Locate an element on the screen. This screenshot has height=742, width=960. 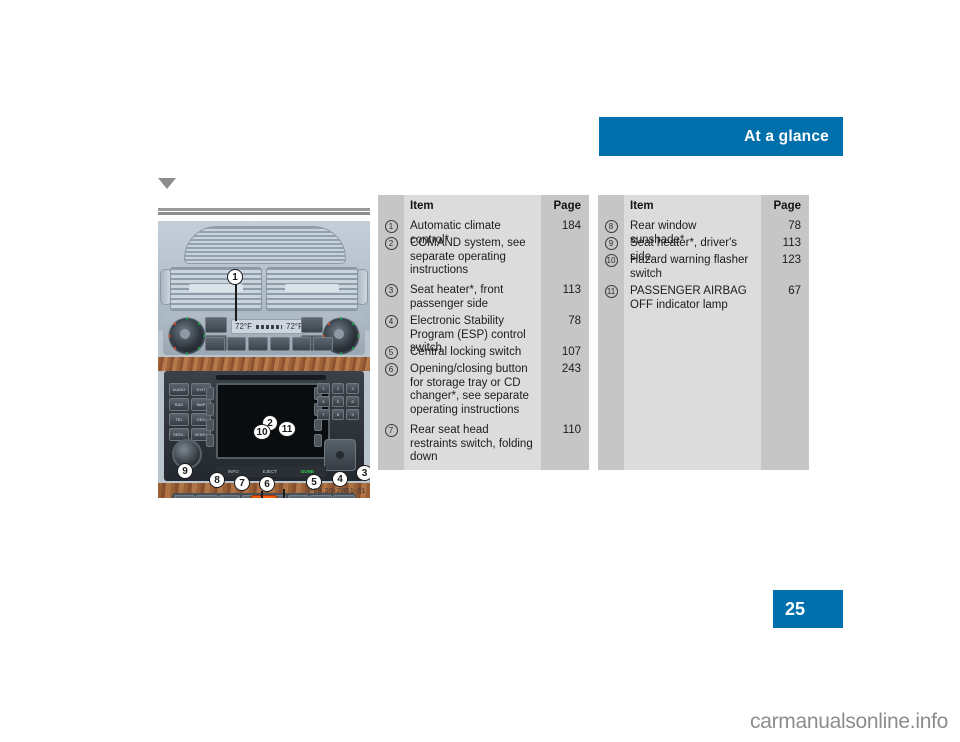
comand-key: AUDIO is located at coordinates (179, 389).